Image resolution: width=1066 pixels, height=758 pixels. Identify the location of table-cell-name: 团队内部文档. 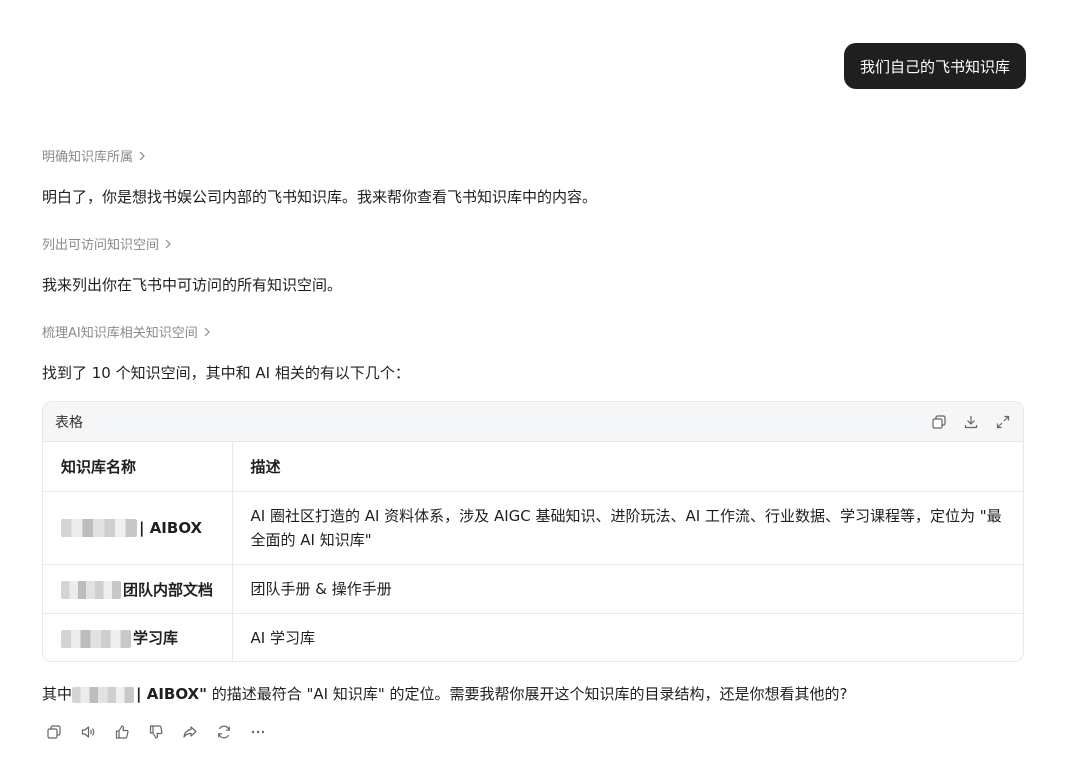
(138, 589).